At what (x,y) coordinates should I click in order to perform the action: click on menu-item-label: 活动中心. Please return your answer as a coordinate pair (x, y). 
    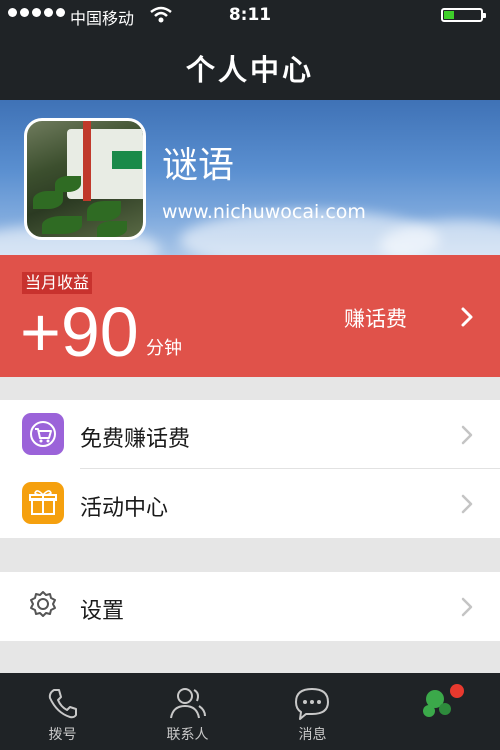
    Looking at the image, I should click on (124, 508).